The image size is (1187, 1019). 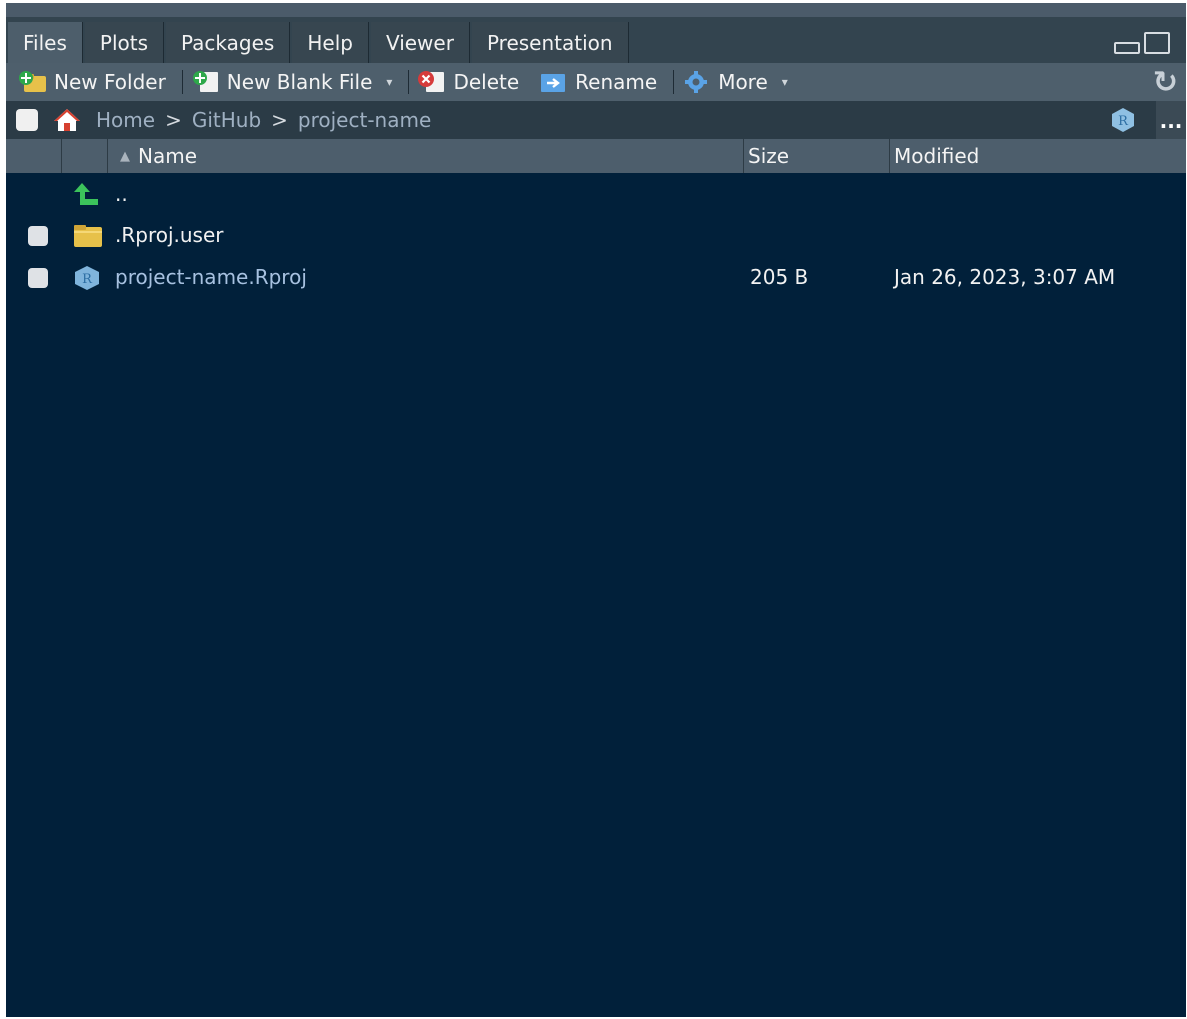 What do you see at coordinates (1127, 47) in the screenshot?
I see `minimize-icon` at bounding box center [1127, 47].